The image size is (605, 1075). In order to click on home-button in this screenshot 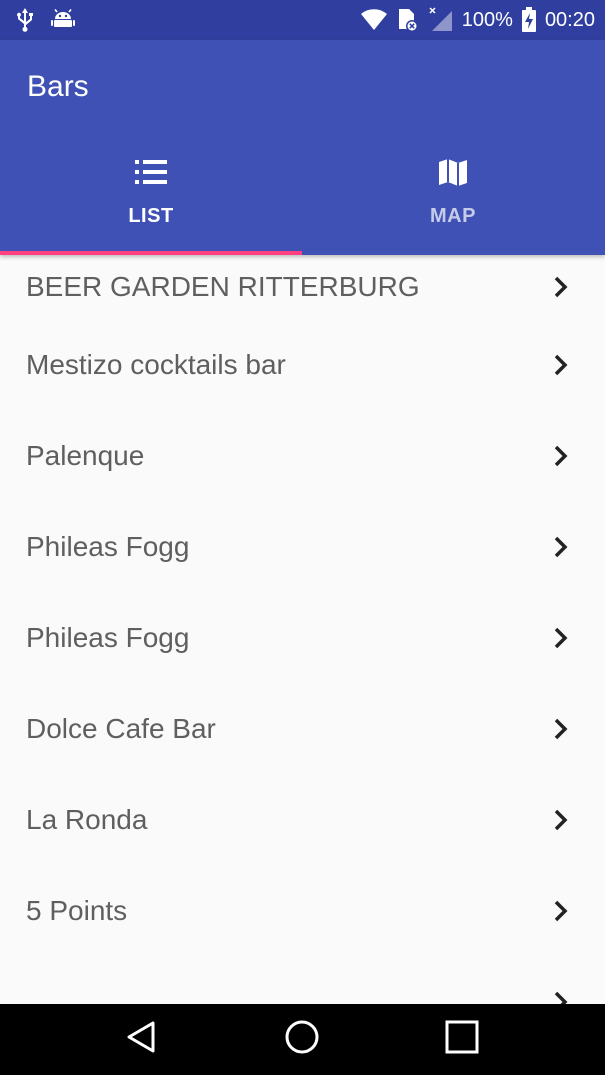, I will do `click(302, 1039)`.